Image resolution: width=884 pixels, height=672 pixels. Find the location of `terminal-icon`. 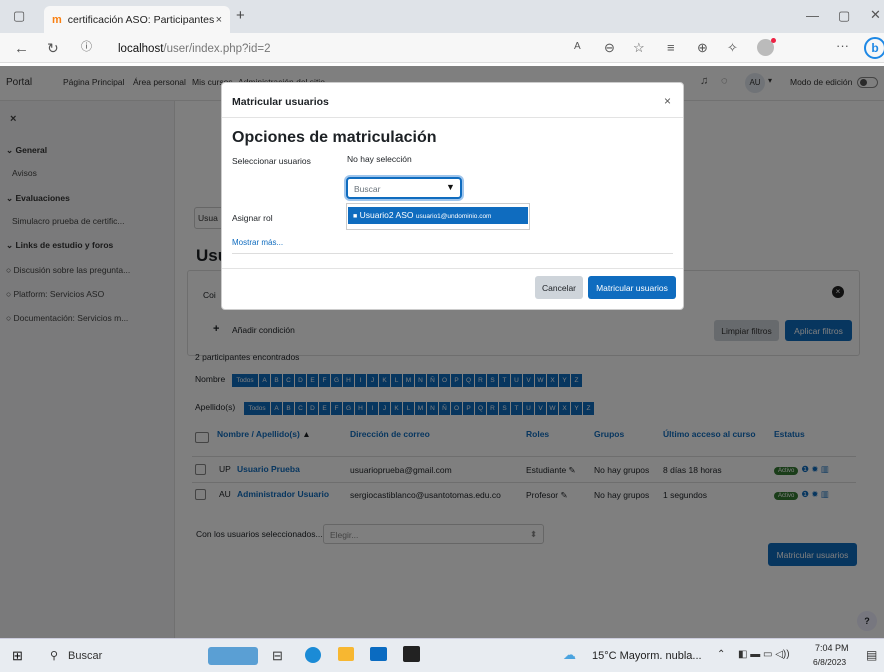

terminal-icon is located at coordinates (411, 654).